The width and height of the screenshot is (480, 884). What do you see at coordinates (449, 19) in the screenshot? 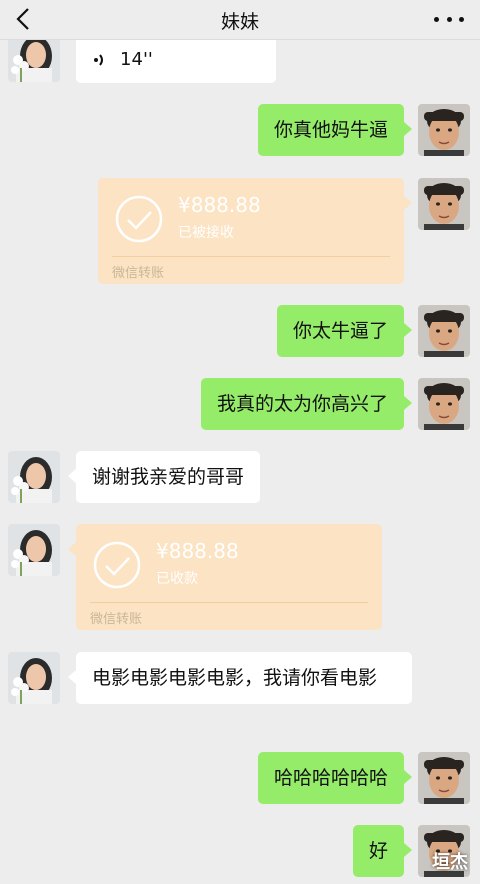
I see `more-options-icon` at bounding box center [449, 19].